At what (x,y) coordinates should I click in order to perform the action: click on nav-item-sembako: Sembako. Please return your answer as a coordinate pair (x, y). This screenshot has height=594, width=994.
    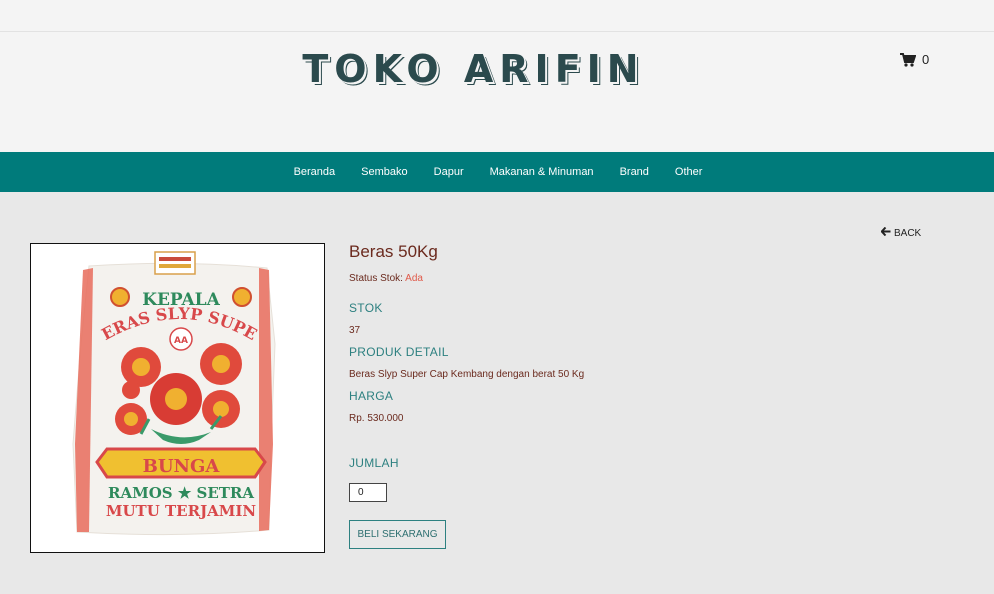
    Looking at the image, I should click on (384, 172).